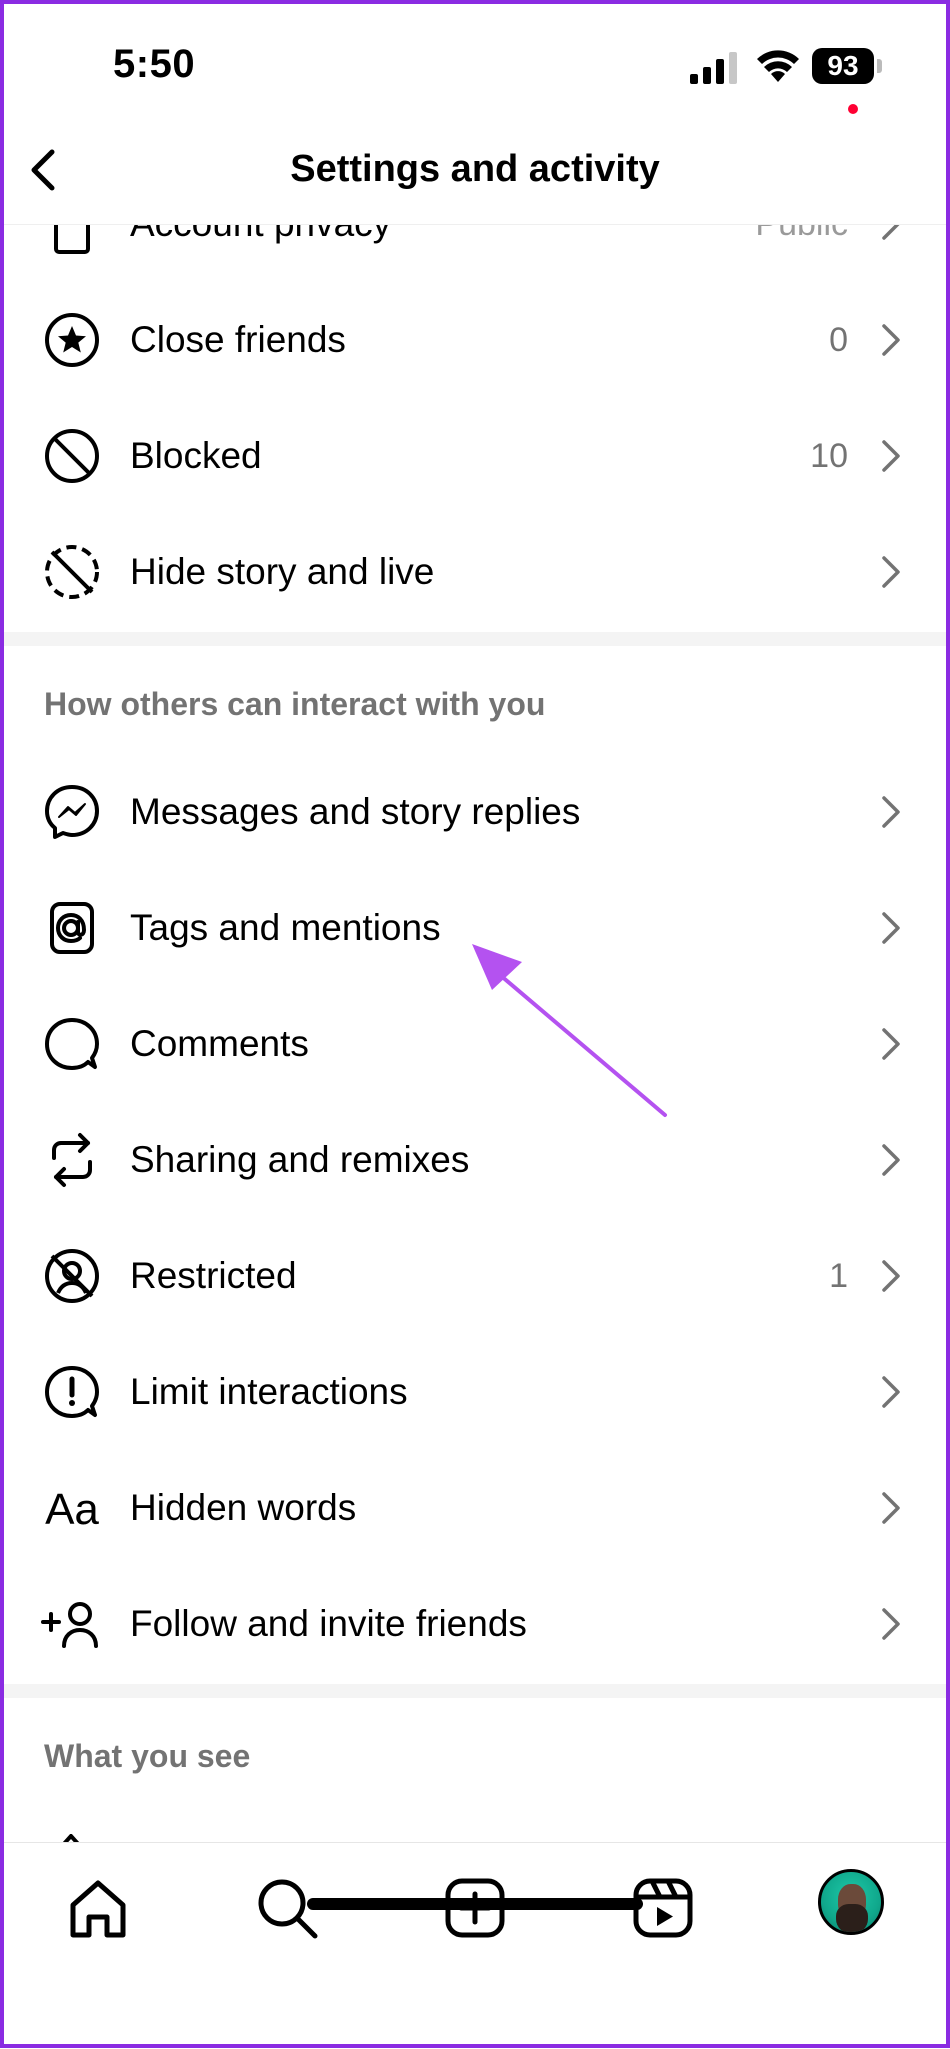 Image resolution: width=950 pixels, height=2049 pixels. I want to click on row-messages: Messages and story replies, so click(475, 812).